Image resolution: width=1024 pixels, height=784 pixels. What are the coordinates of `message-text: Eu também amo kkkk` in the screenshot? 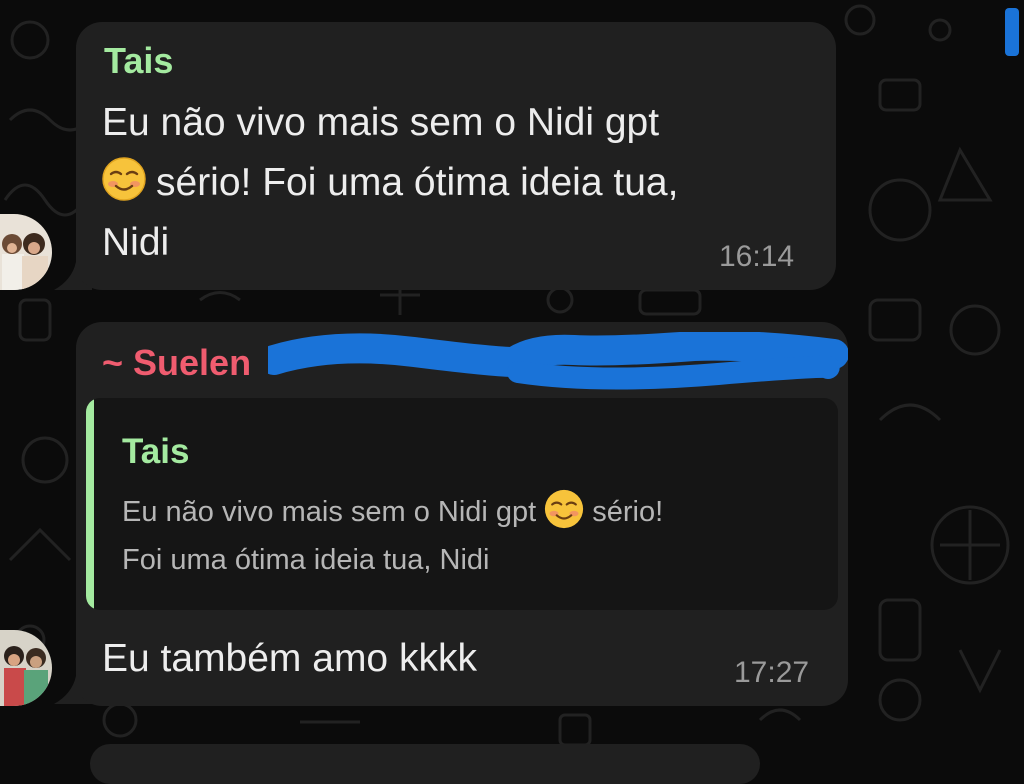 It's located at (289, 658).